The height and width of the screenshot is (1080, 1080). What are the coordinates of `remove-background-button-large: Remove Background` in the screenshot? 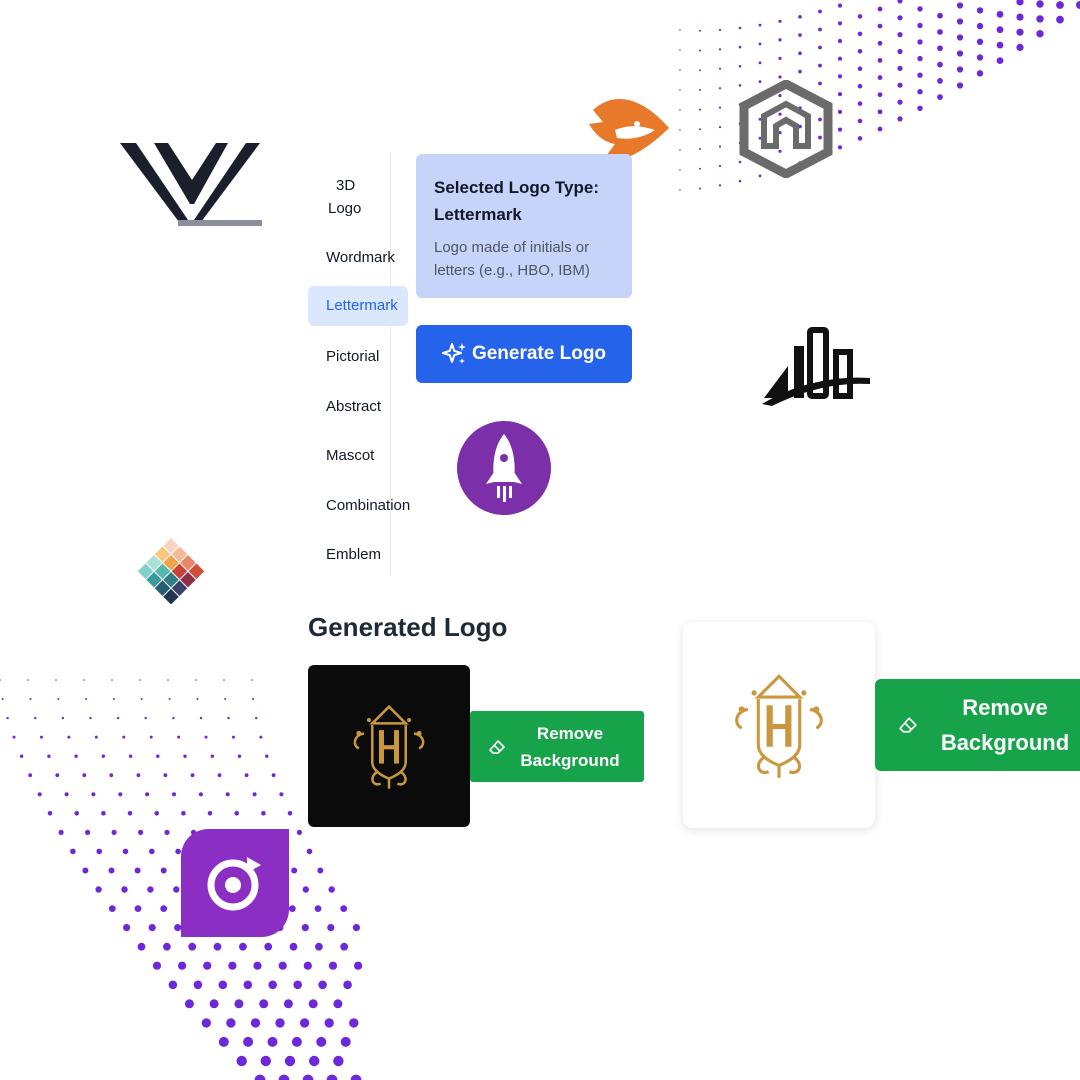 It's located at (977, 725).